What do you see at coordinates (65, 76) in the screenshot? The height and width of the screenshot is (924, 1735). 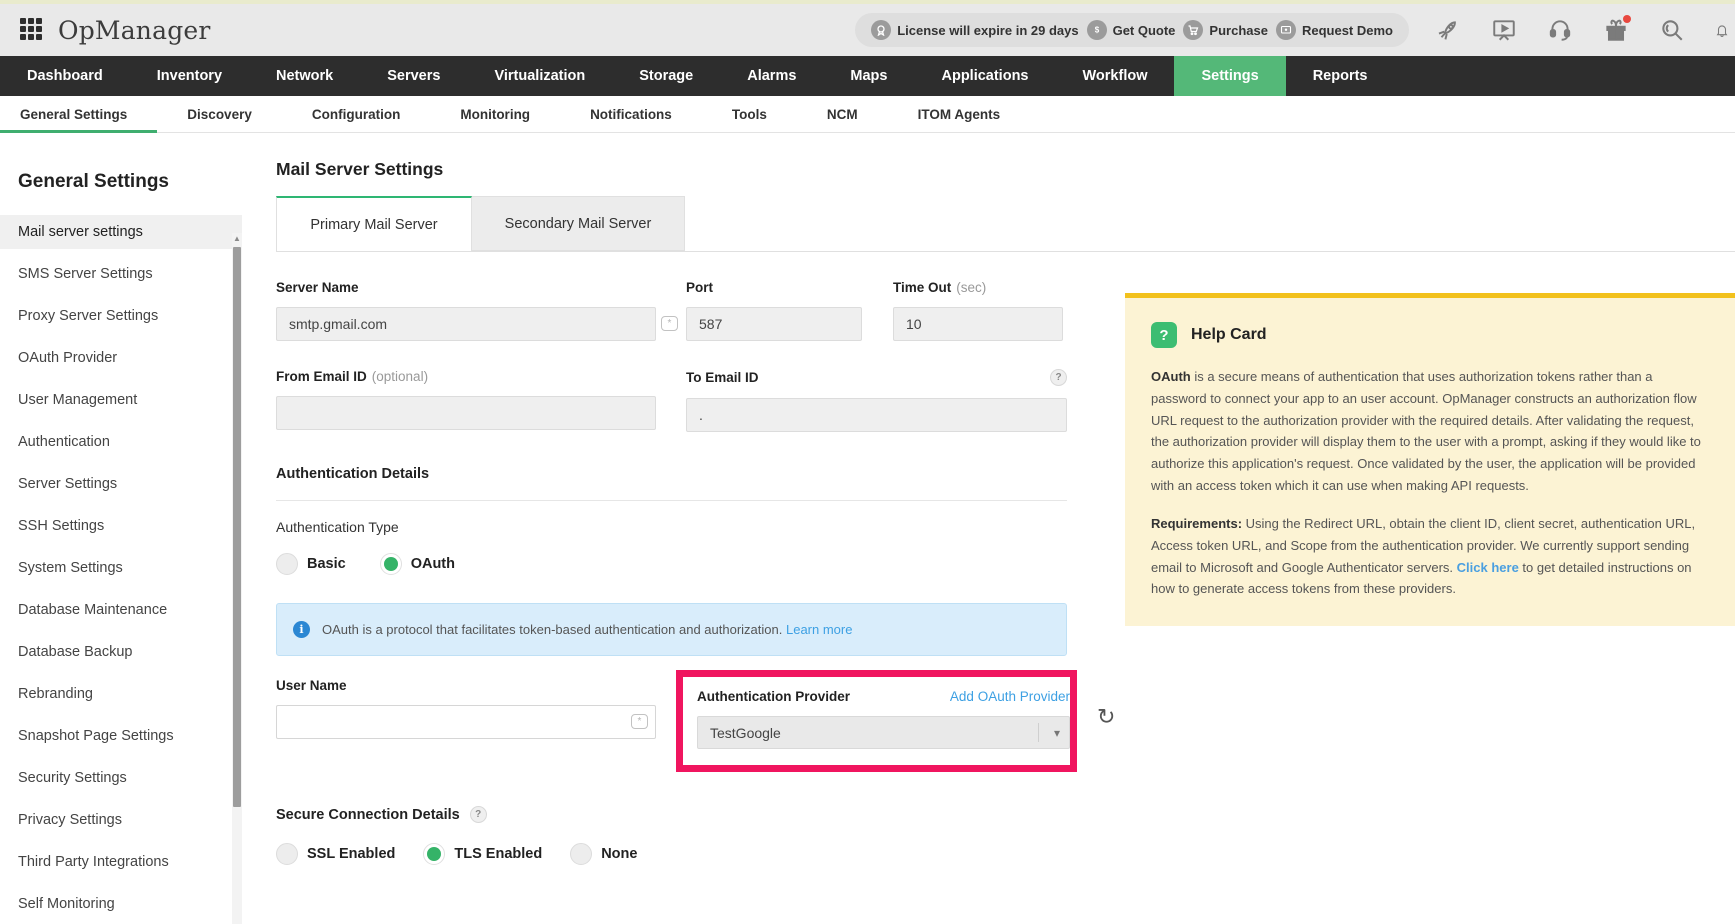 I see `nav-tab-dashboard: Dashboard` at bounding box center [65, 76].